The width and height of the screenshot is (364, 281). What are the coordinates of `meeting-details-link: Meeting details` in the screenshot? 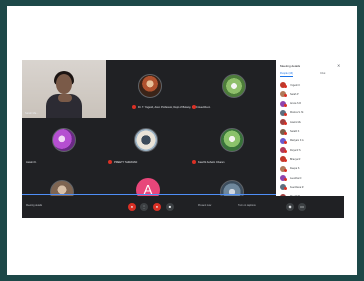 It's located at (34, 205).